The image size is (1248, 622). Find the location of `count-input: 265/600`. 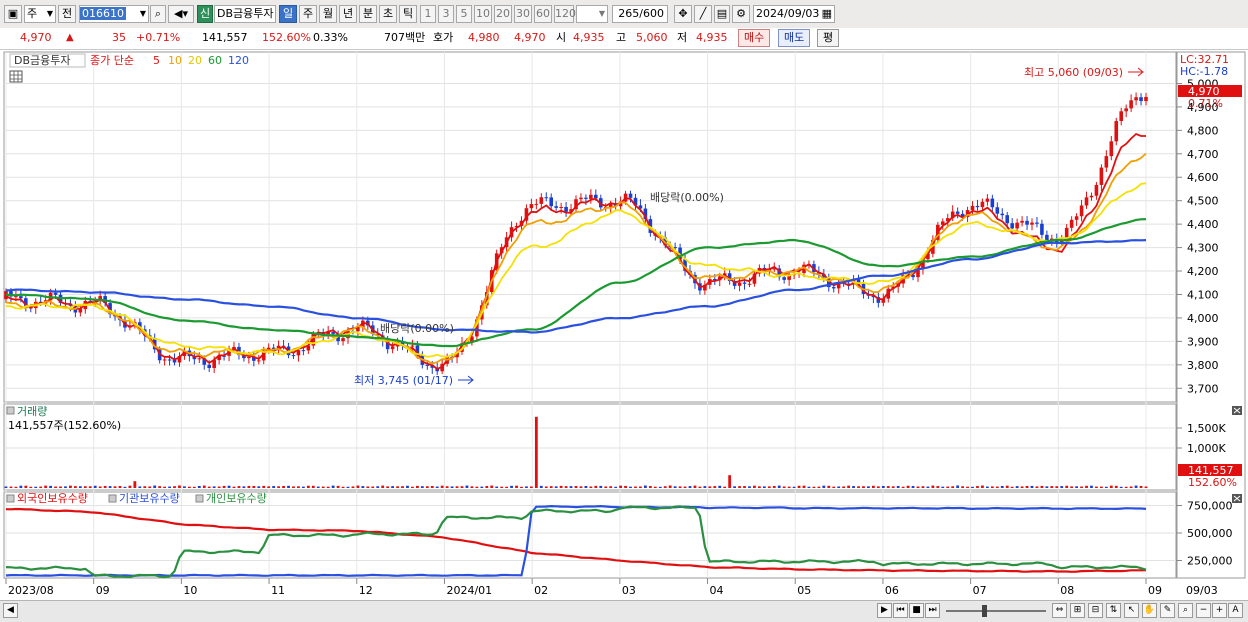

count-input: 265/600 is located at coordinates (640, 14).